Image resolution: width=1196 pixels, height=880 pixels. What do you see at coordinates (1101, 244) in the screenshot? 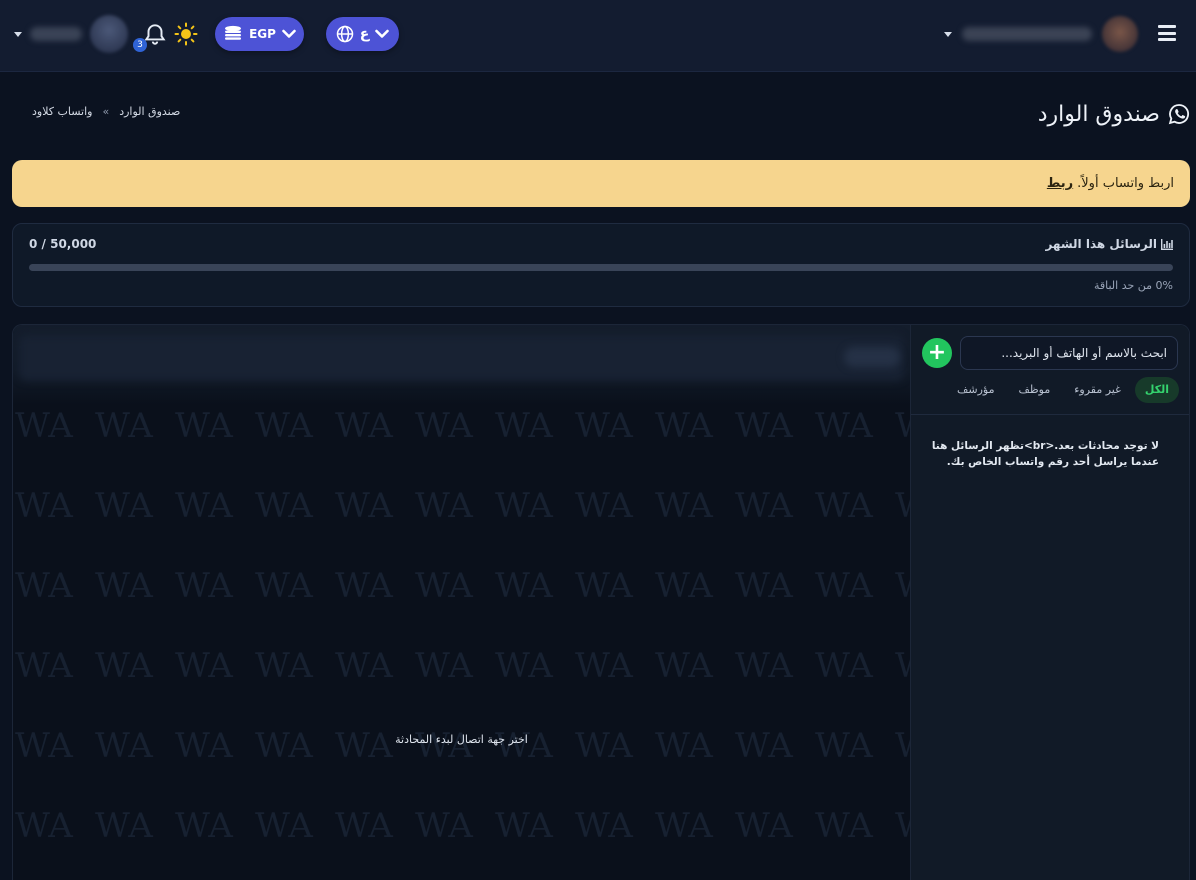
I see `usage-title-text: الرسائل هذا الشهر` at bounding box center [1101, 244].